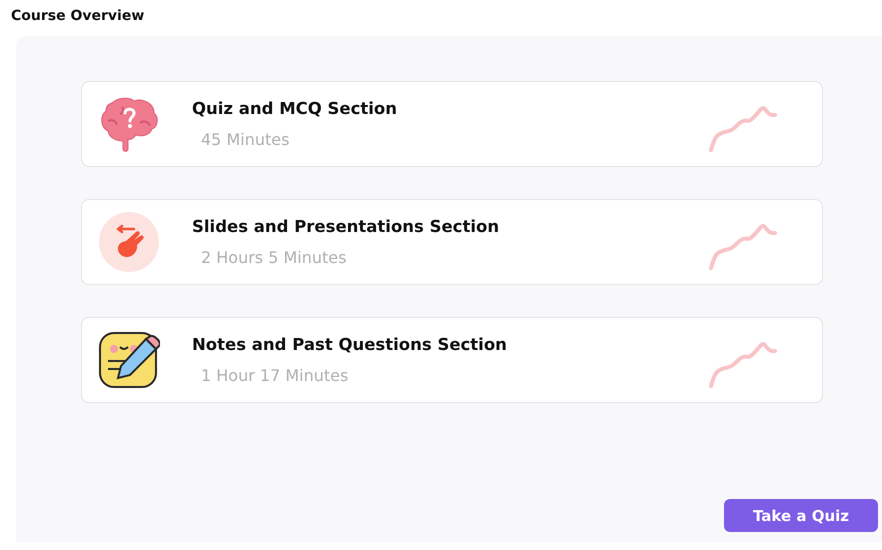 This screenshot has height=550, width=882. I want to click on note-pencil-icon, so click(129, 360).